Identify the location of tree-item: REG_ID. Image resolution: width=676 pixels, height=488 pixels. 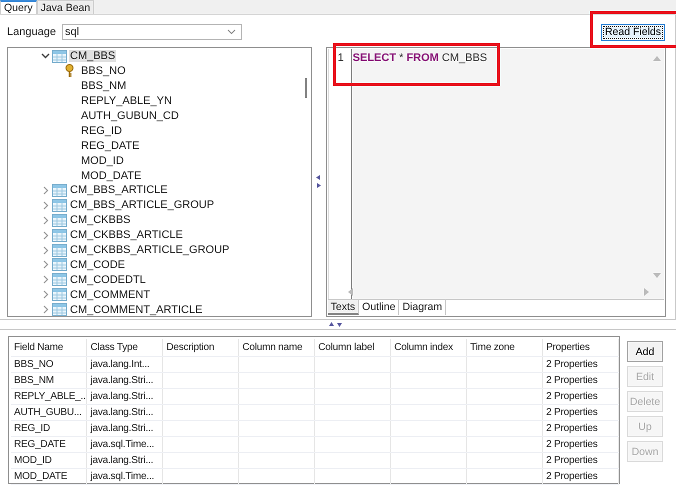
(101, 130).